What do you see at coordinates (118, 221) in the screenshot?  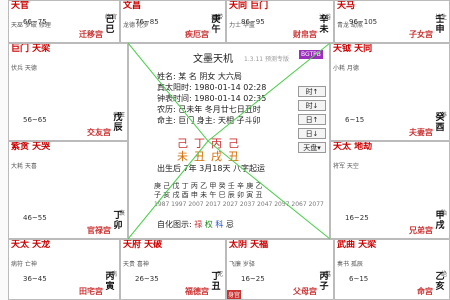 I see `palace-ganzhi: 丁卯` at bounding box center [118, 221].